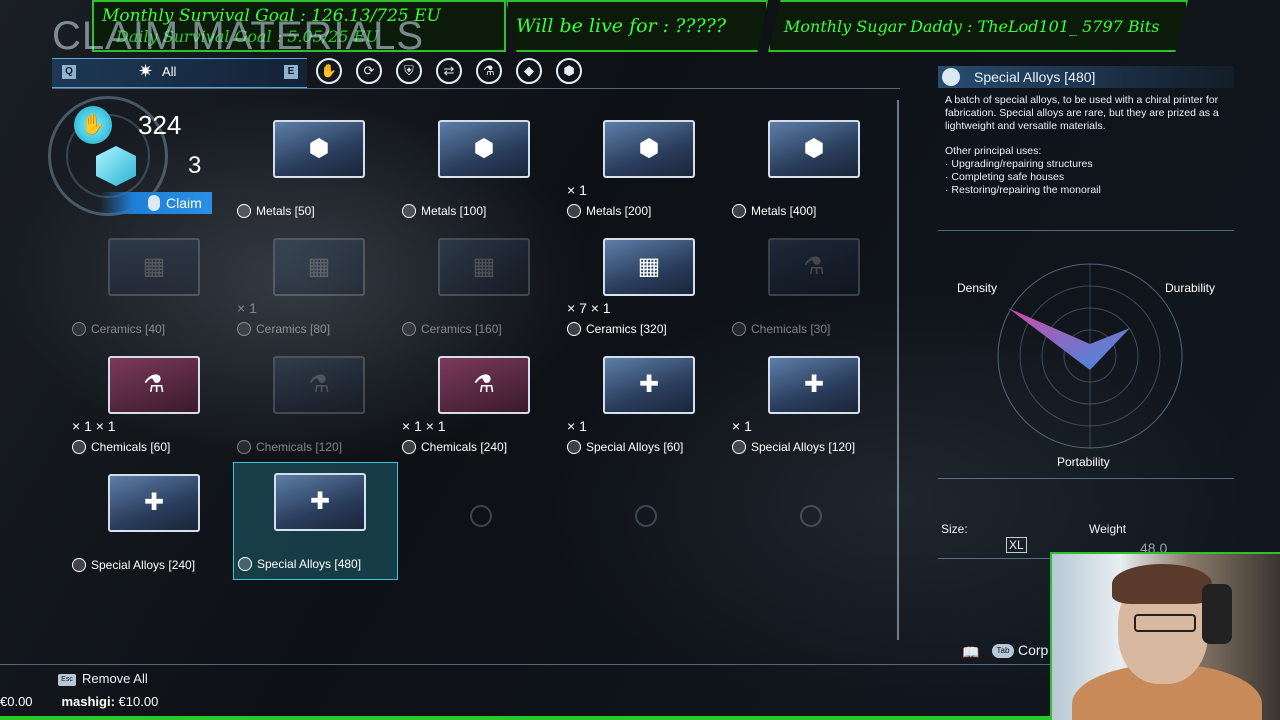 The image size is (1280, 720). I want to click on material-item: ⬢ × 1 Metals [200], so click(645, 169).